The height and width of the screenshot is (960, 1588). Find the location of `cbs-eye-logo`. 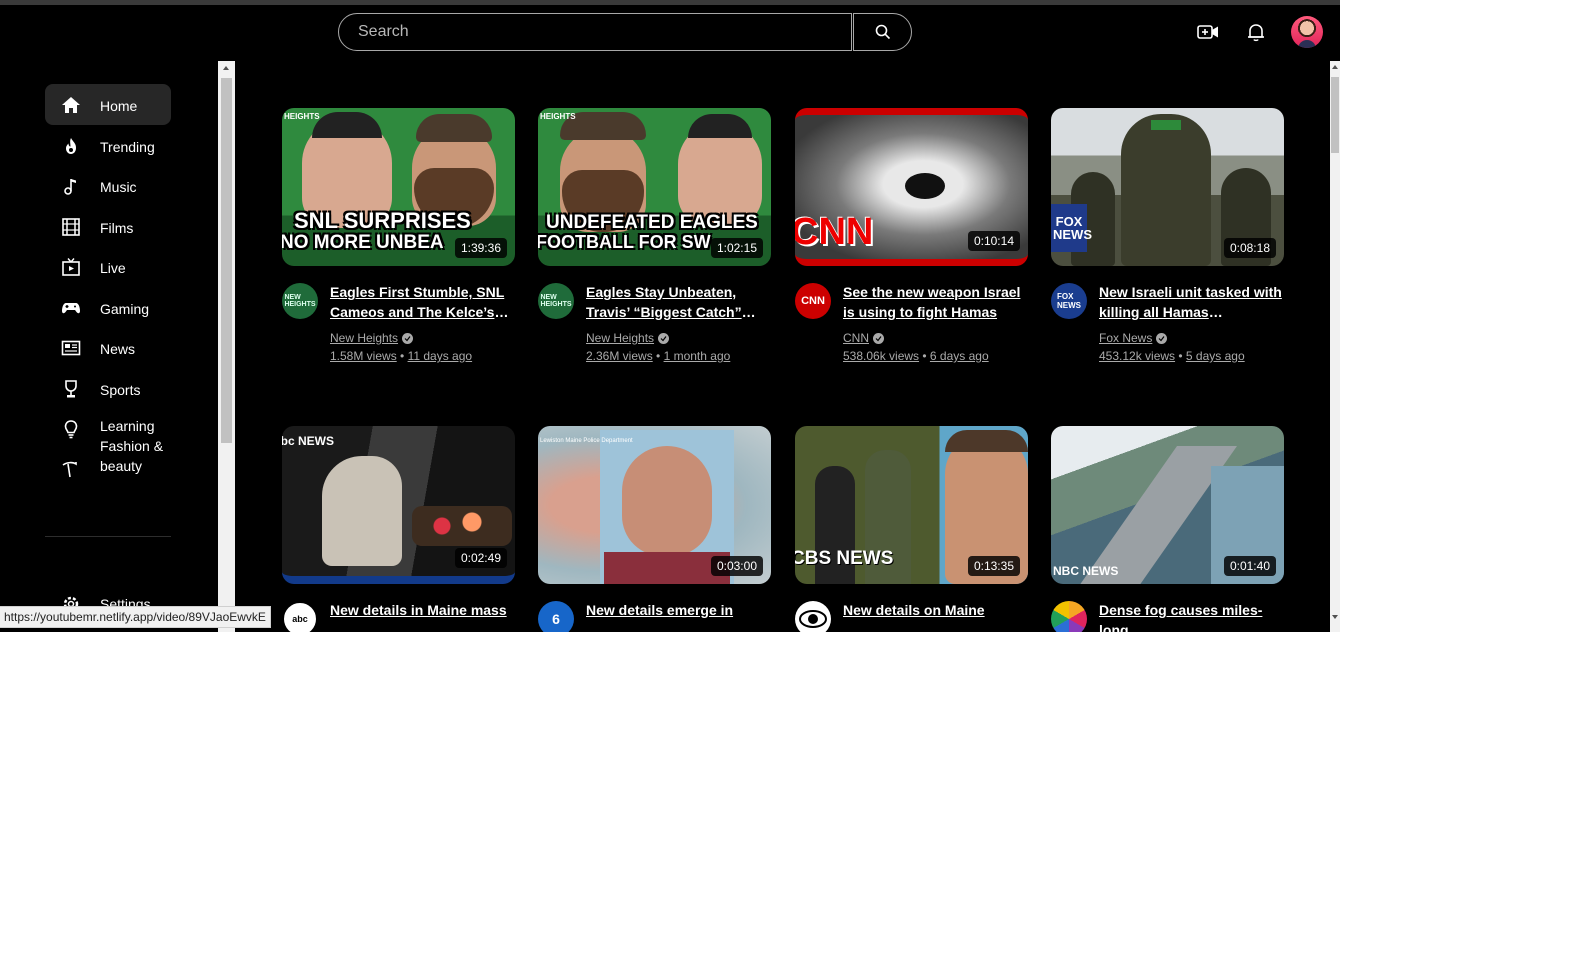

cbs-eye-logo is located at coordinates (813, 619).